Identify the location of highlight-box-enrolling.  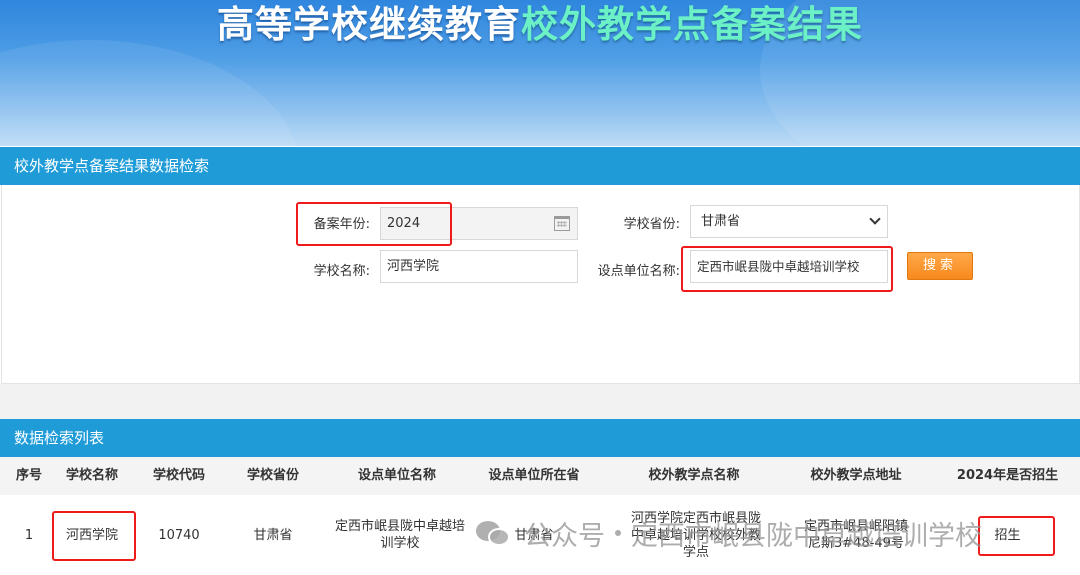
(1016, 536).